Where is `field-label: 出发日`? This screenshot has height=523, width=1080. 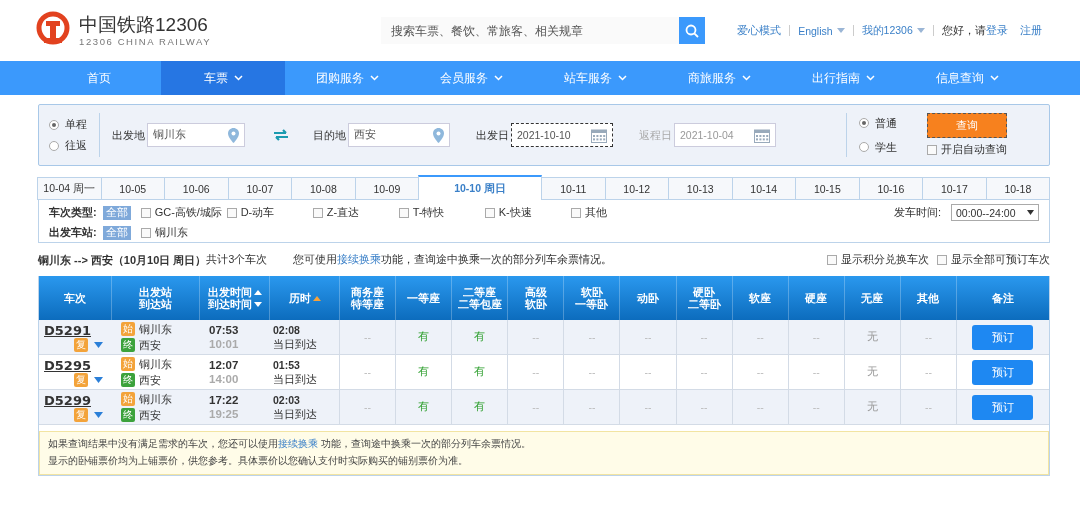
field-label: 出发日 is located at coordinates (492, 135).